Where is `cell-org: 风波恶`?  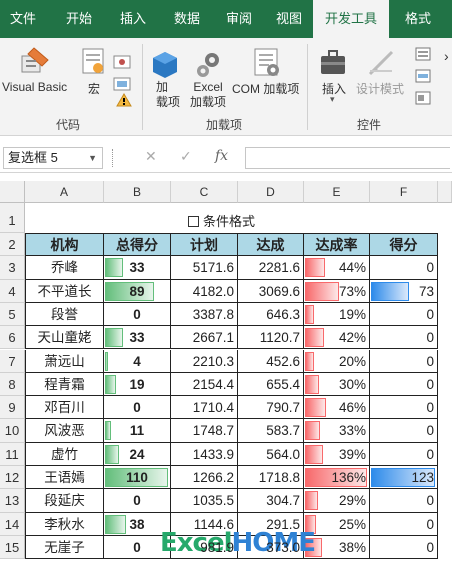 cell-org: 风波恶 is located at coordinates (64, 431).